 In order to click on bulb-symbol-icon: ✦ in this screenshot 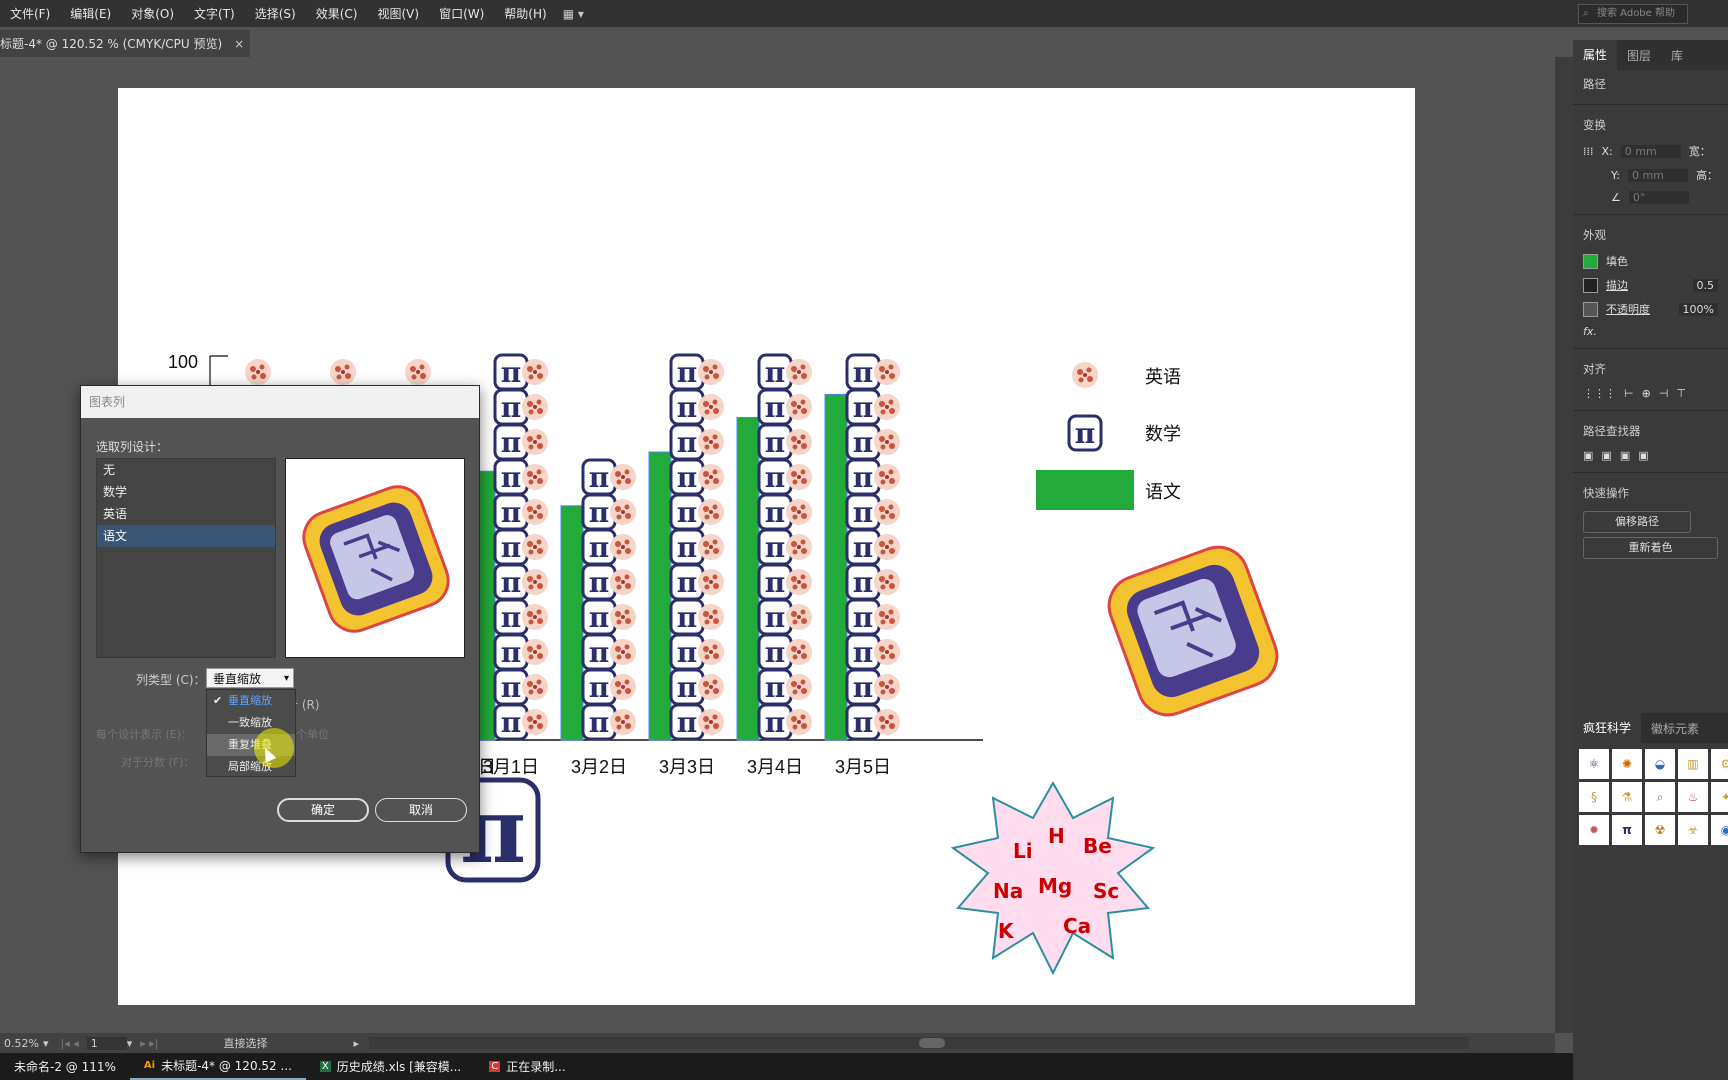, I will do `click(1719, 797)`.